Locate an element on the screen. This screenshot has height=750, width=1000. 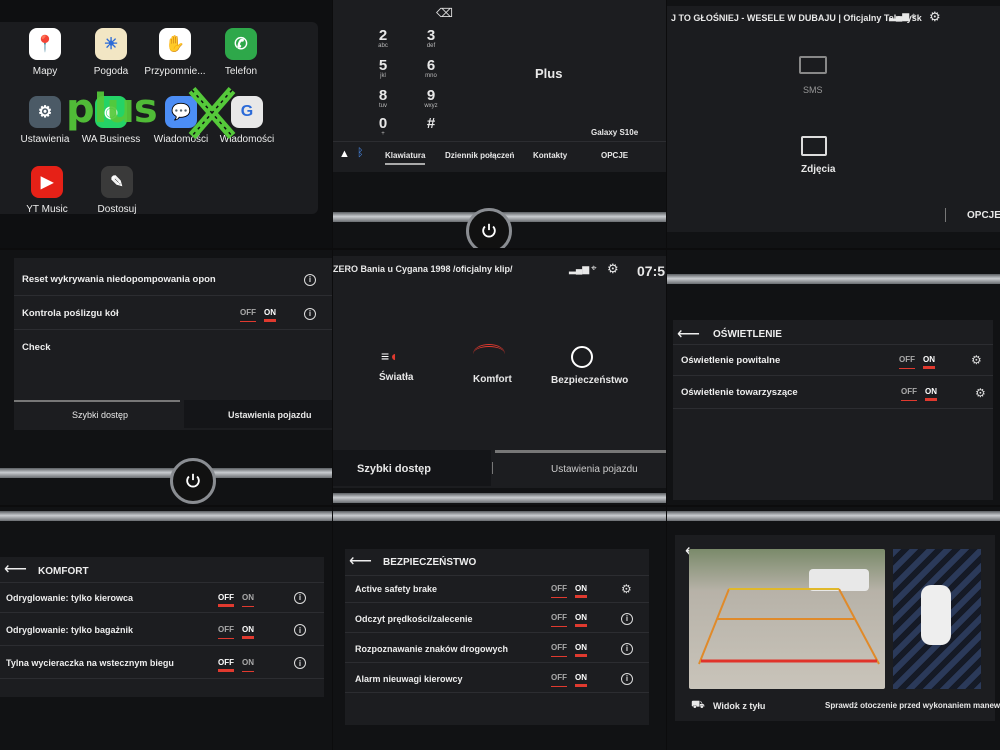
dial-key: # is located at coordinates (431, 123).